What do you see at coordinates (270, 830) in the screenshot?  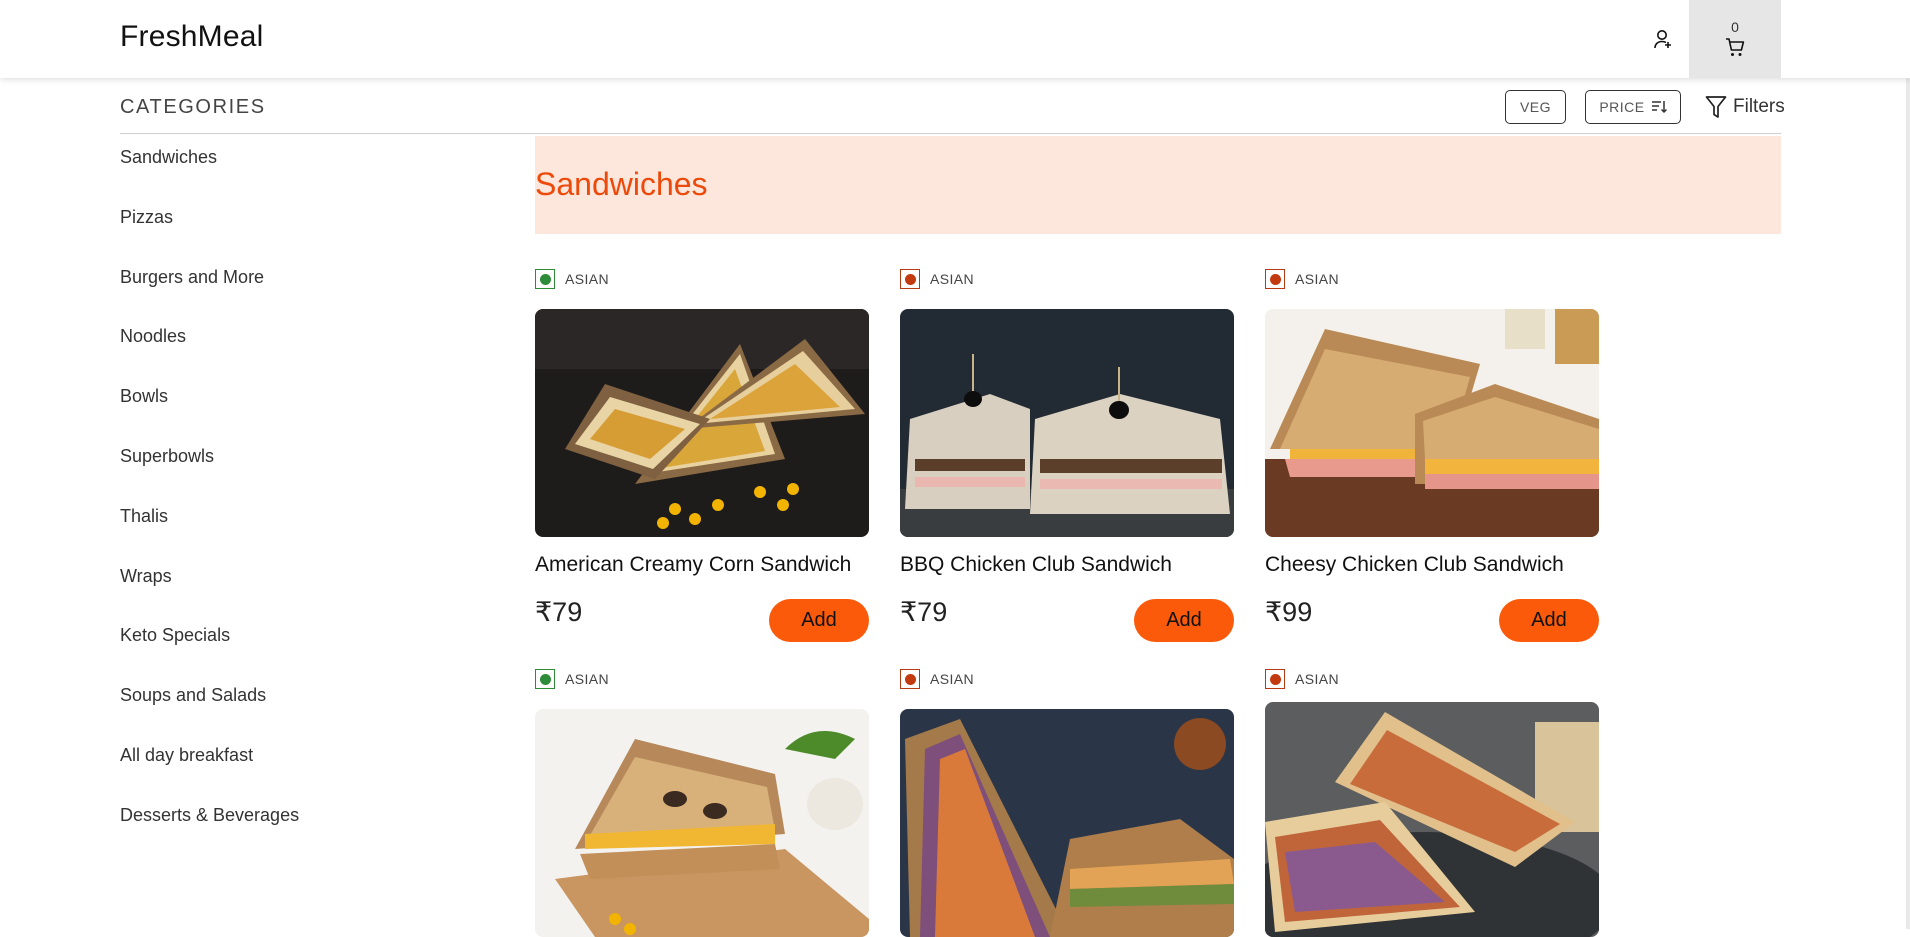 I see `sidebar-item-desserts-beverages: Desserts & Beverages` at bounding box center [270, 830].